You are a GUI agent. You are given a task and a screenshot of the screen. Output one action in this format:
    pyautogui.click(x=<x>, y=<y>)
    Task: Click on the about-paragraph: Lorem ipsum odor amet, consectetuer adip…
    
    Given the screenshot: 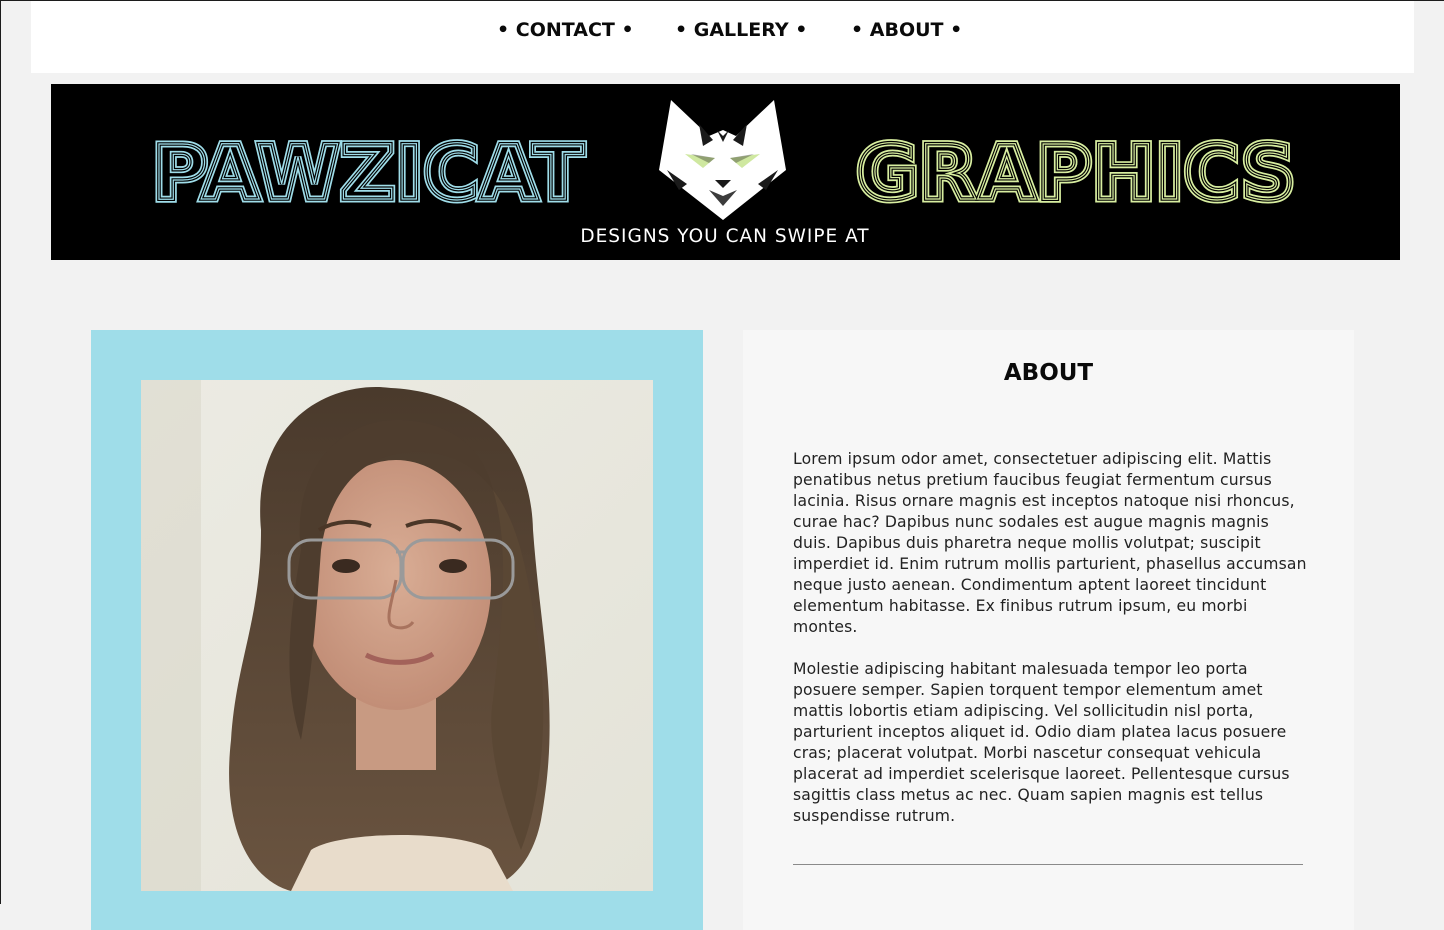 What is the action you would take?
    pyautogui.click(x=1050, y=543)
    